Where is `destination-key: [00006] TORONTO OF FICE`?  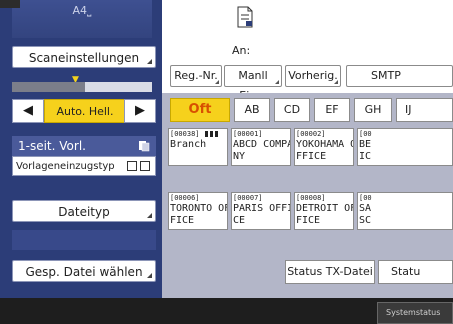
destination-key: [00006] TORONTO OF FICE is located at coordinates (198, 211).